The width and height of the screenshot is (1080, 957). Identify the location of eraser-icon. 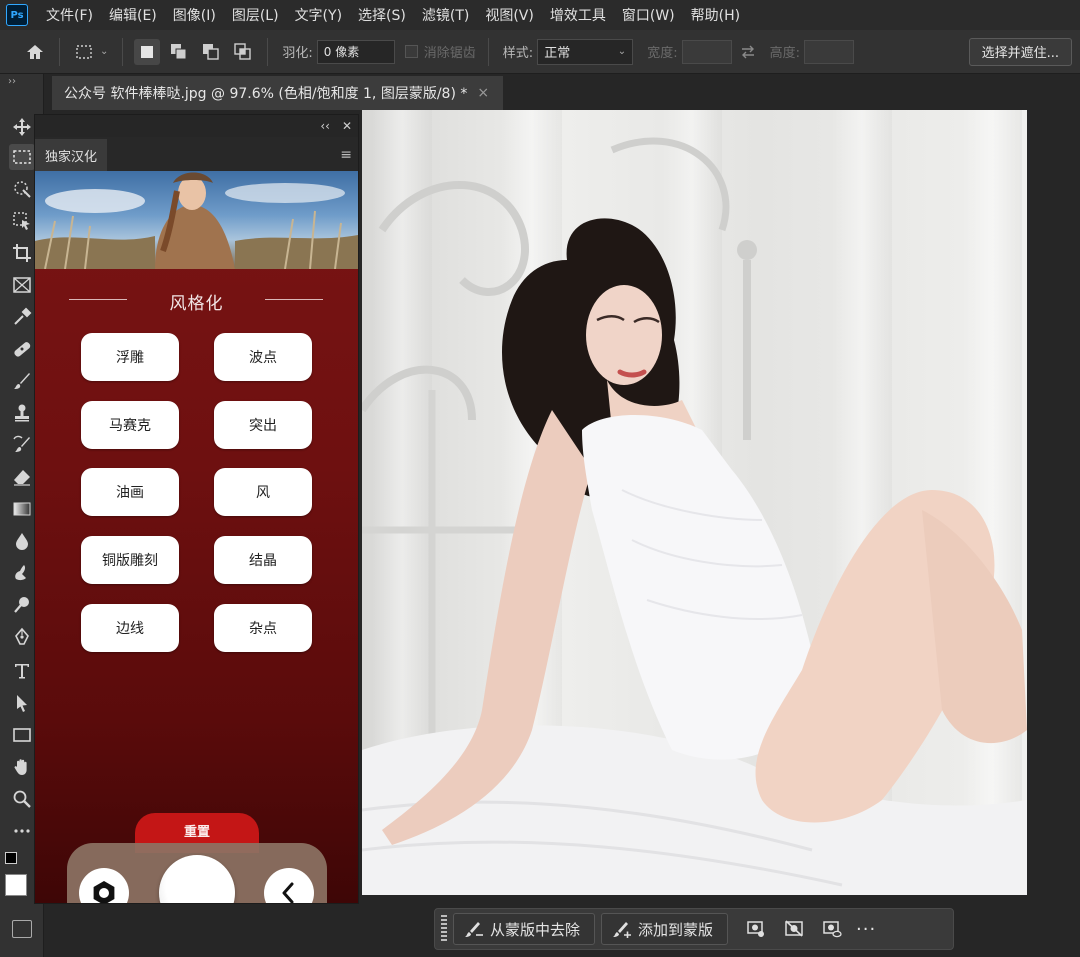
(22, 477).